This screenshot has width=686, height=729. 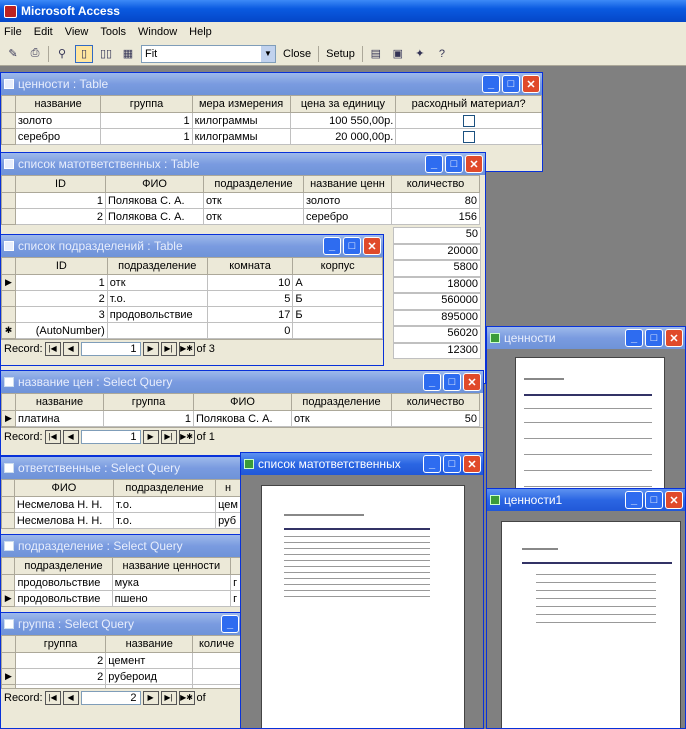 What do you see at coordinates (435, 216) in the screenshot?
I see `cell: 156` at bounding box center [435, 216].